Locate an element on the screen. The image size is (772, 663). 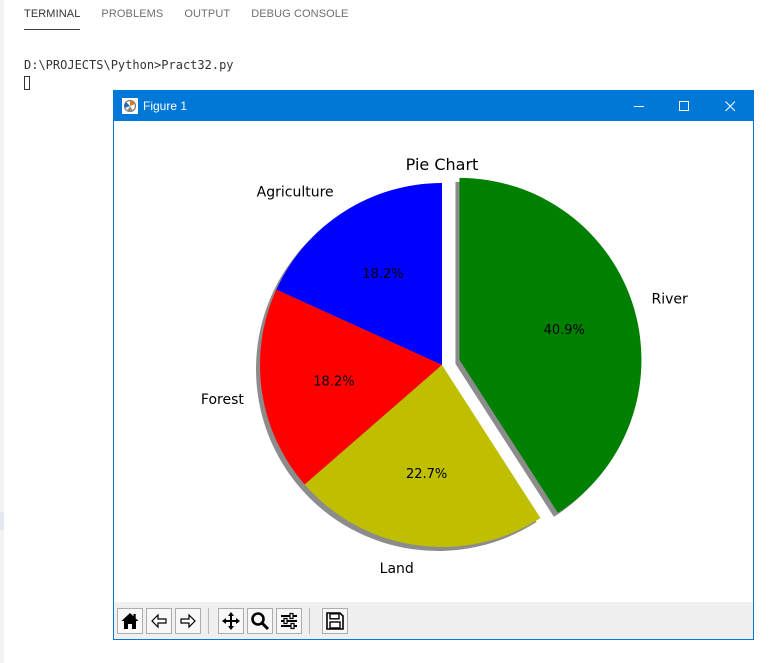
save-button is located at coordinates (335, 621).